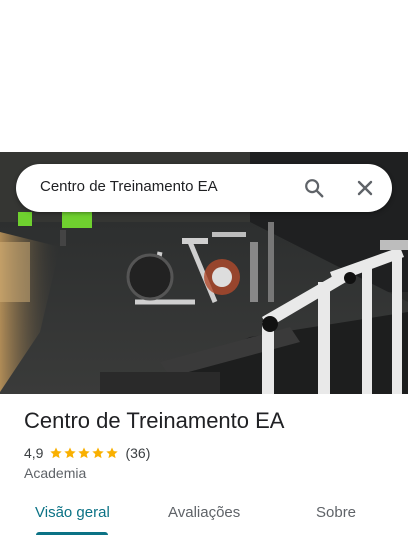  I want to click on star-rating, so click(84, 453).